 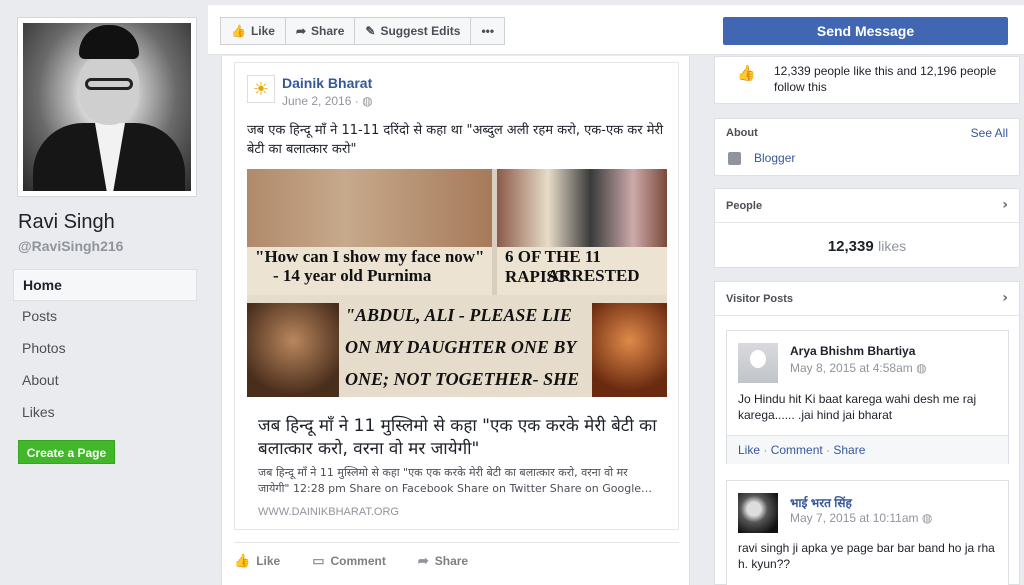 I want to click on suggest-edits-label: Suggest Edits, so click(x=420, y=31).